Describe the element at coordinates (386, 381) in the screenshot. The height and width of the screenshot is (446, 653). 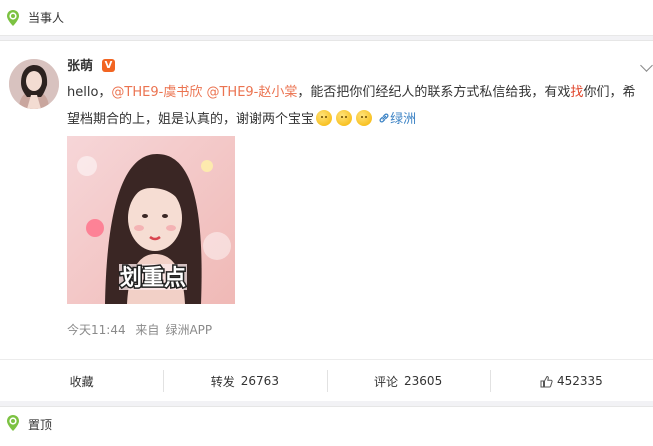
I see `comment-label: 评论` at that location.